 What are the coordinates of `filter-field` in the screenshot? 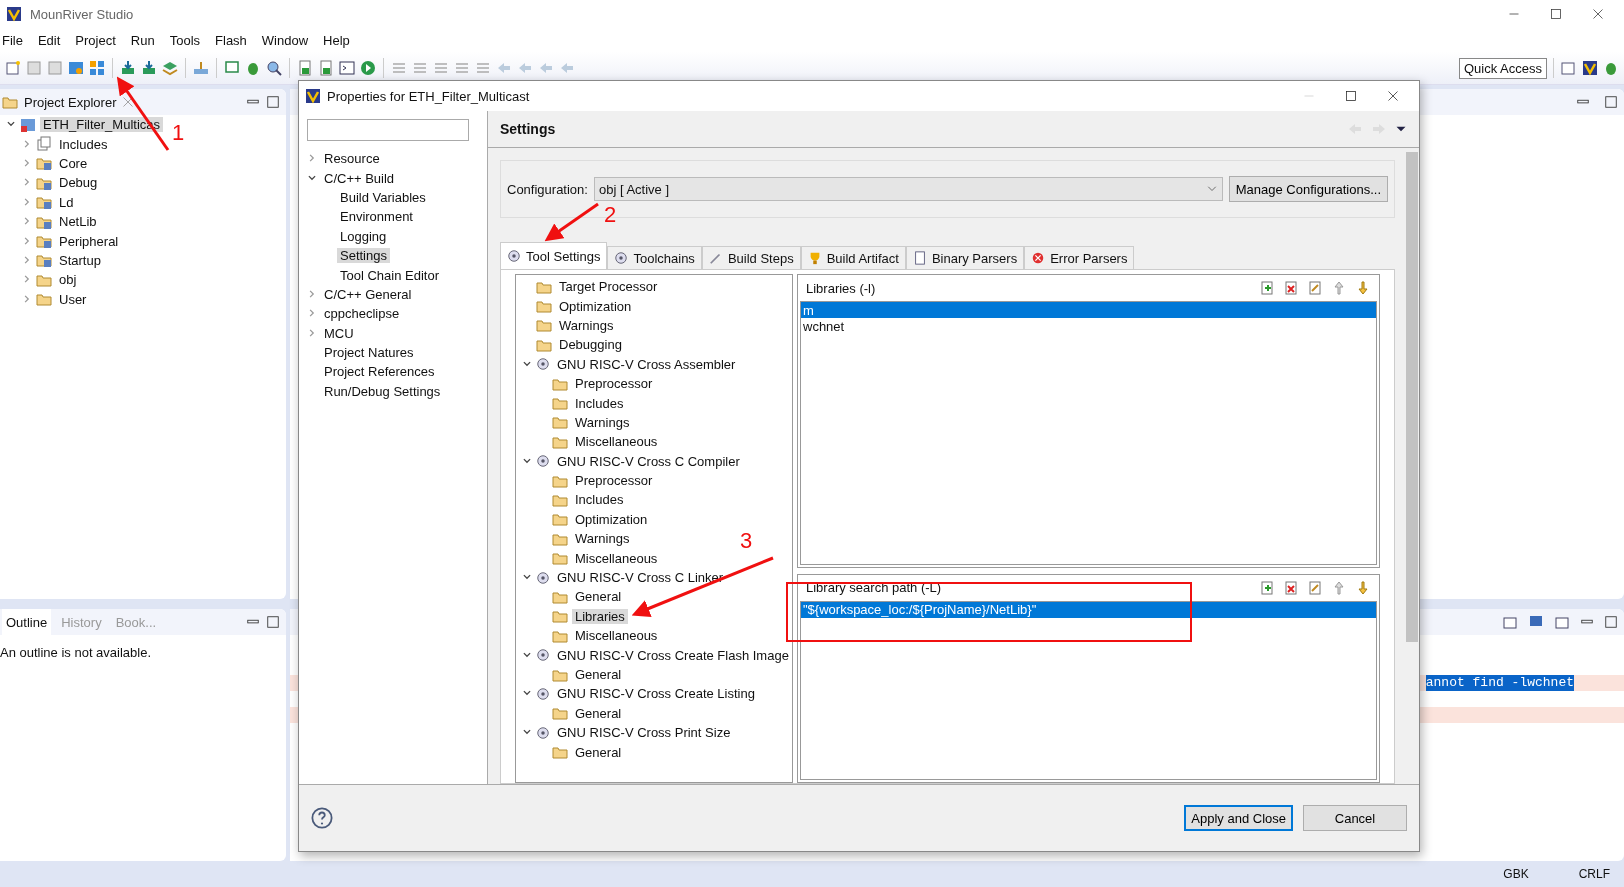 It's located at (388, 130).